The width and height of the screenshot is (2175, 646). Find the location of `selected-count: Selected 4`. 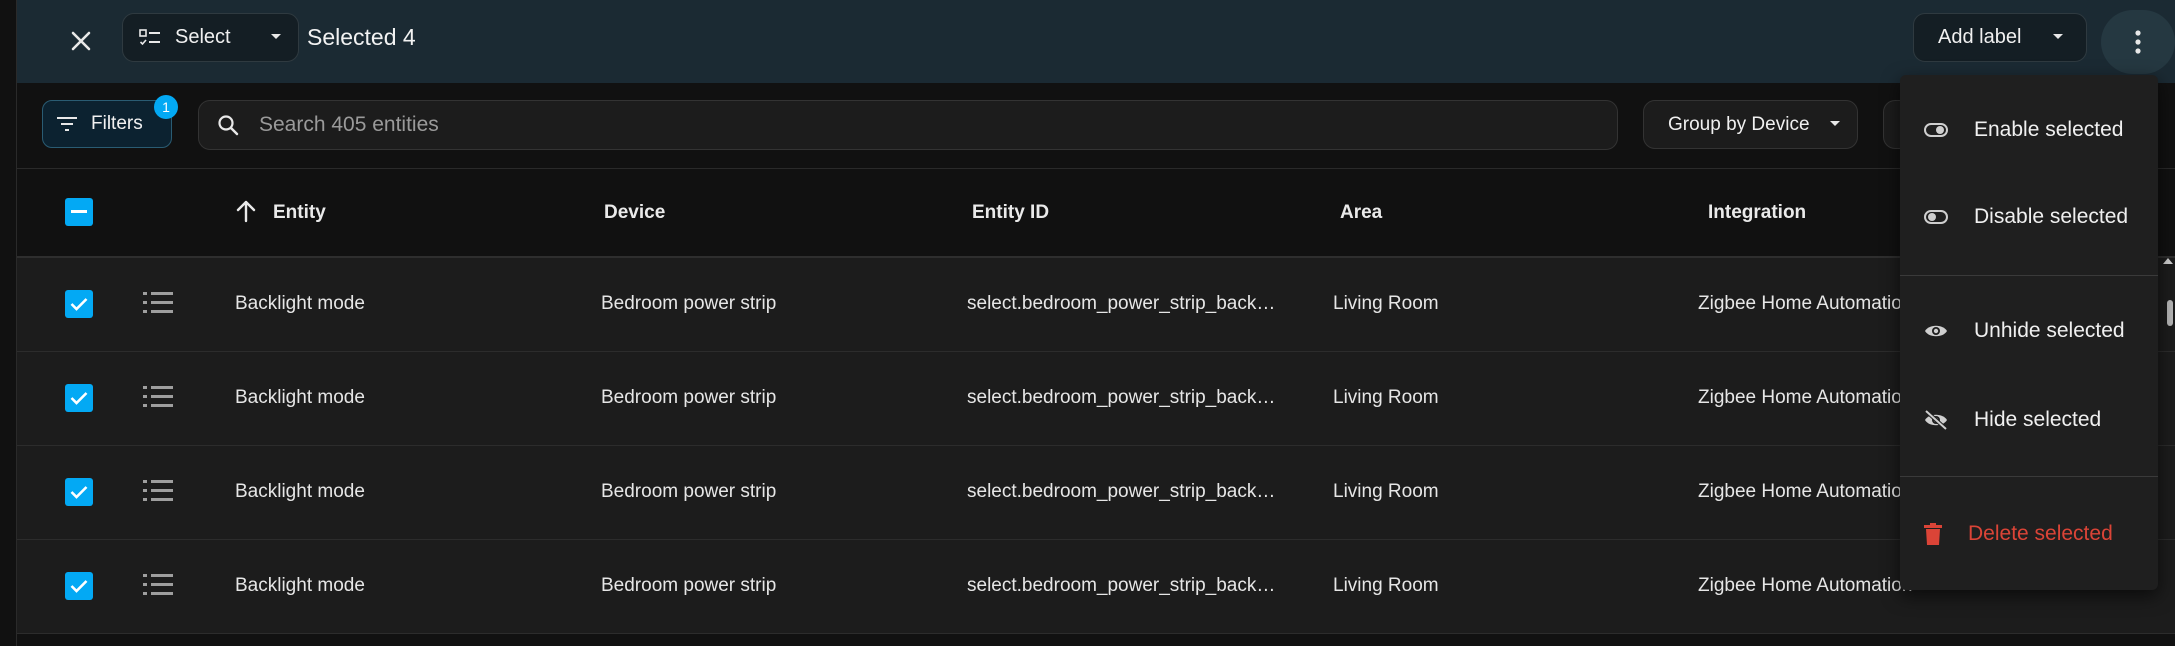

selected-count: Selected 4 is located at coordinates (361, 37).